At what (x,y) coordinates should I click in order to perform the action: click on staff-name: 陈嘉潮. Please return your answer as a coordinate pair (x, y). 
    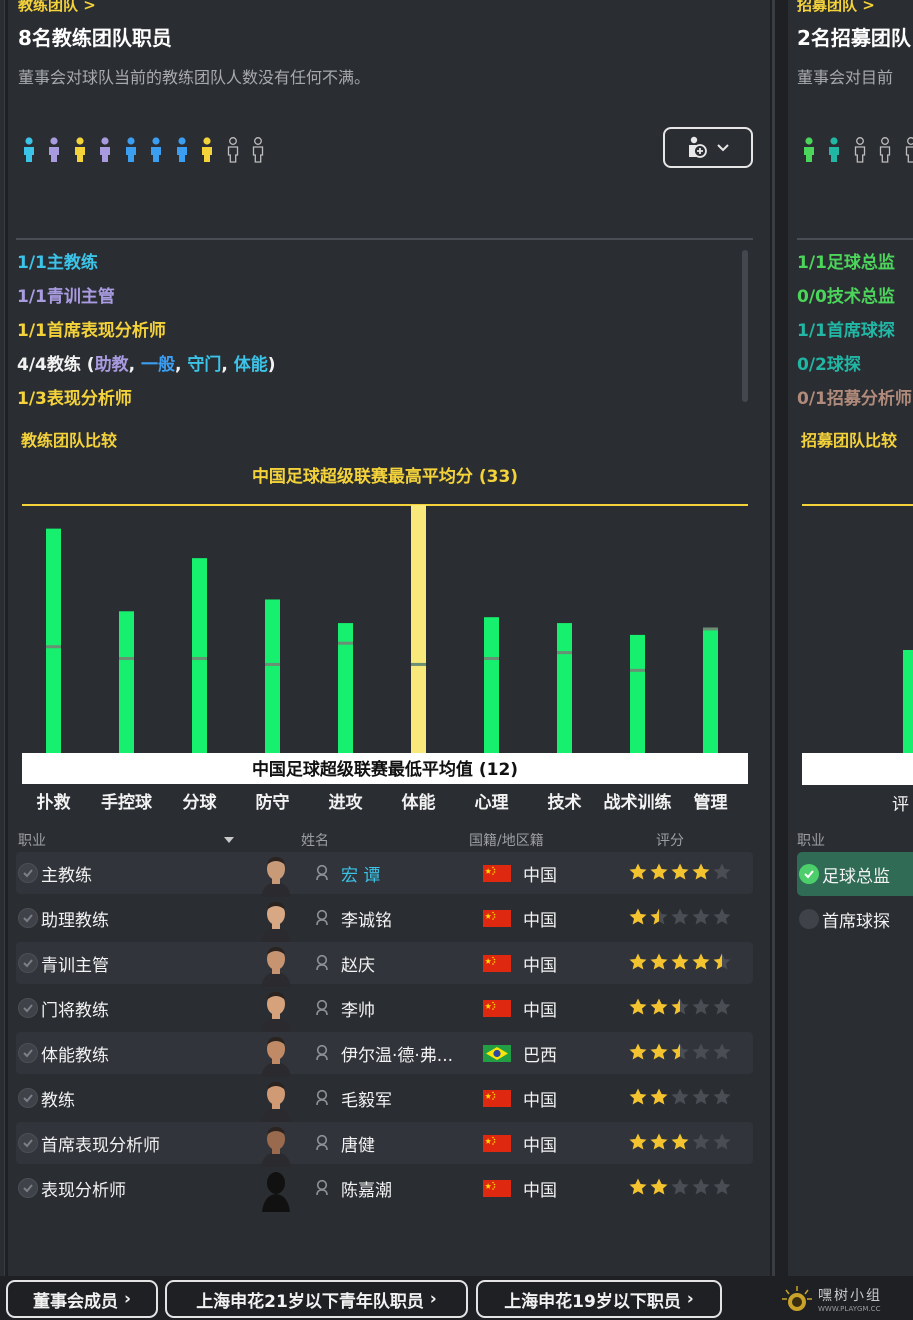
    Looking at the image, I should click on (366, 1188).